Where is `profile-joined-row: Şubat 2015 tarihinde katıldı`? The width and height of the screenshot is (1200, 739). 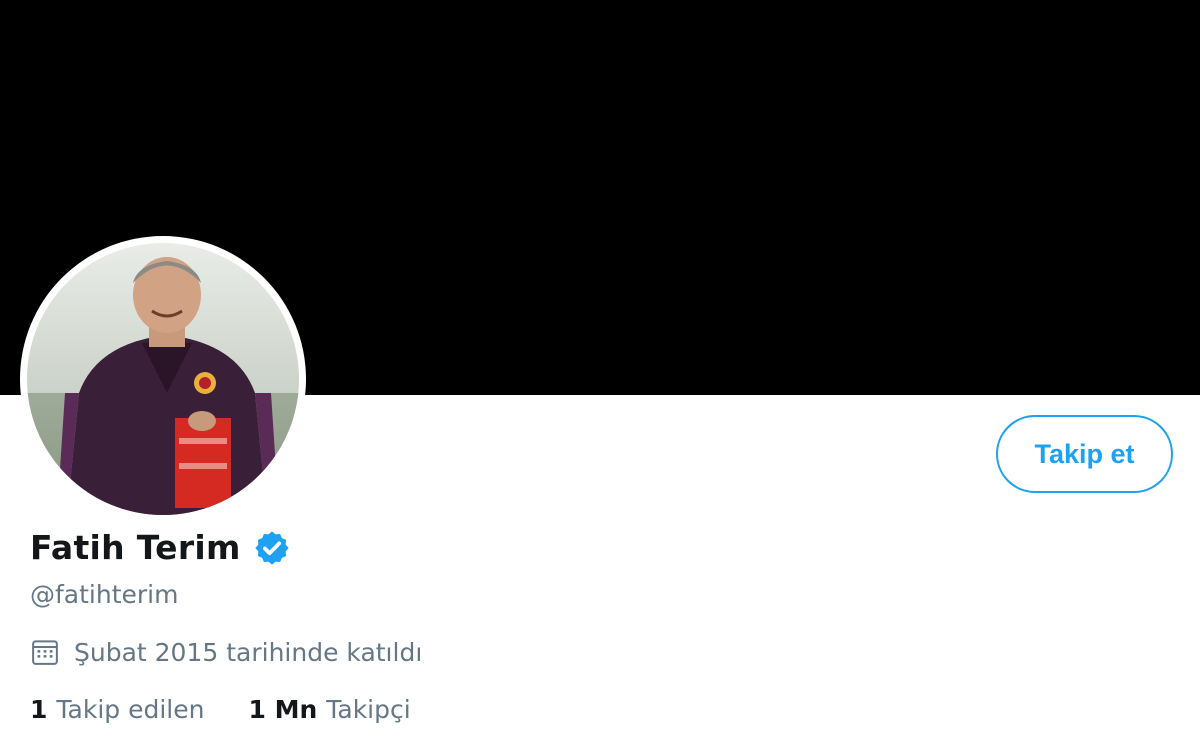
profile-joined-row: Şubat 2015 tarihinde katıldı is located at coordinates (226, 652).